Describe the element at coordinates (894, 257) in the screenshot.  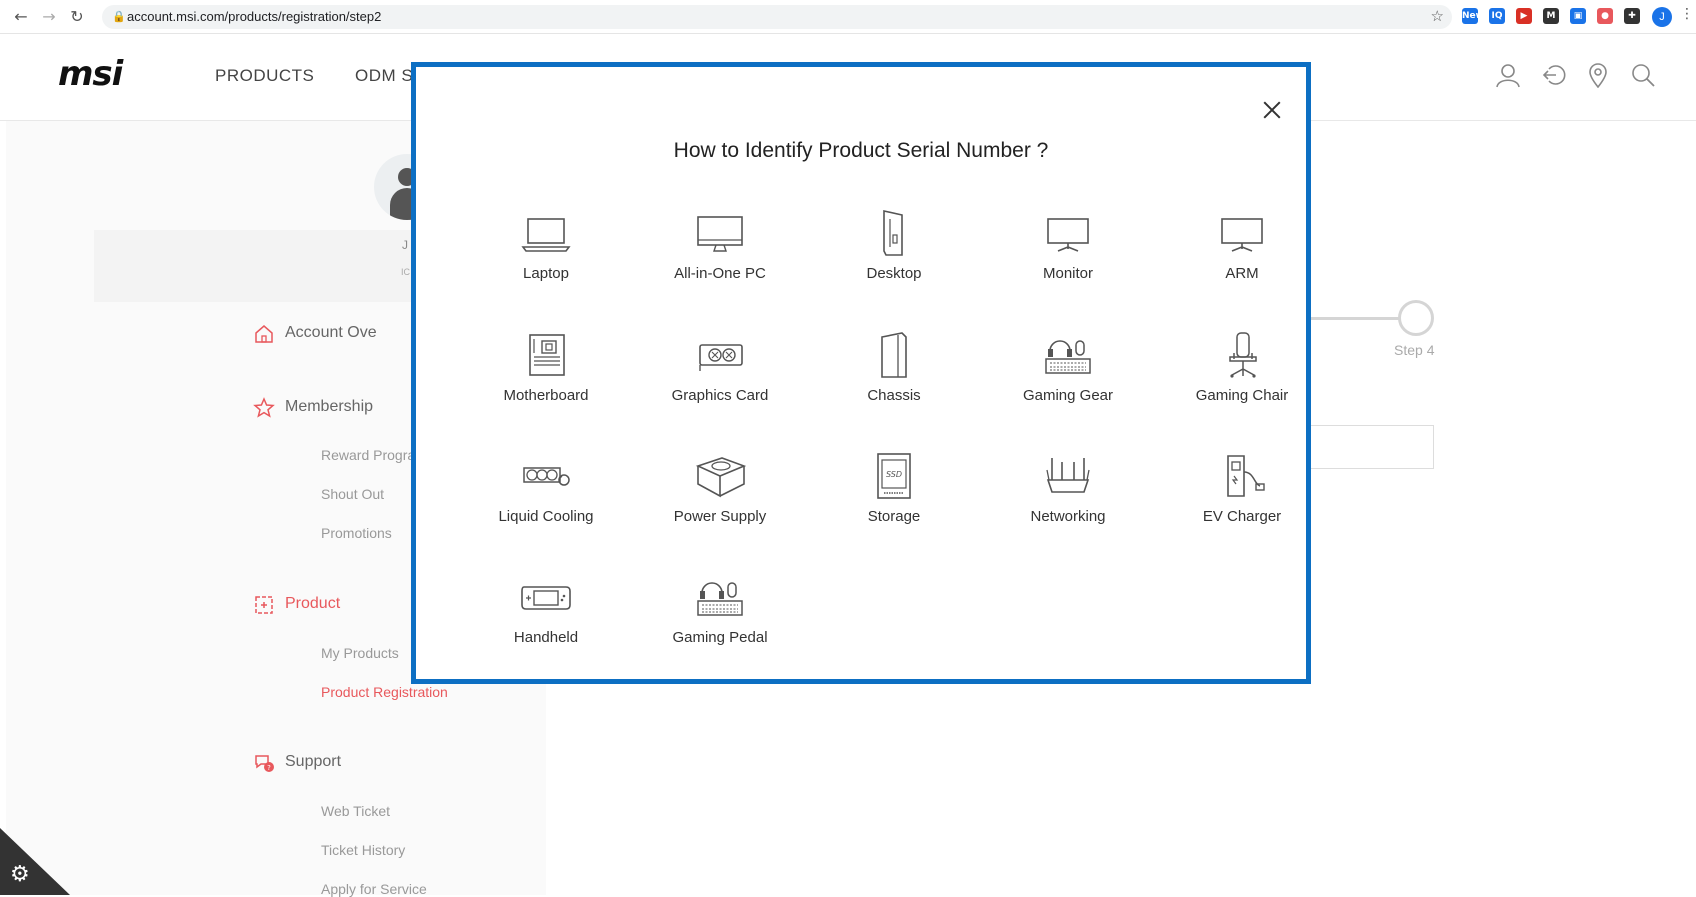
I see `category-desktop: Desktop` at that location.